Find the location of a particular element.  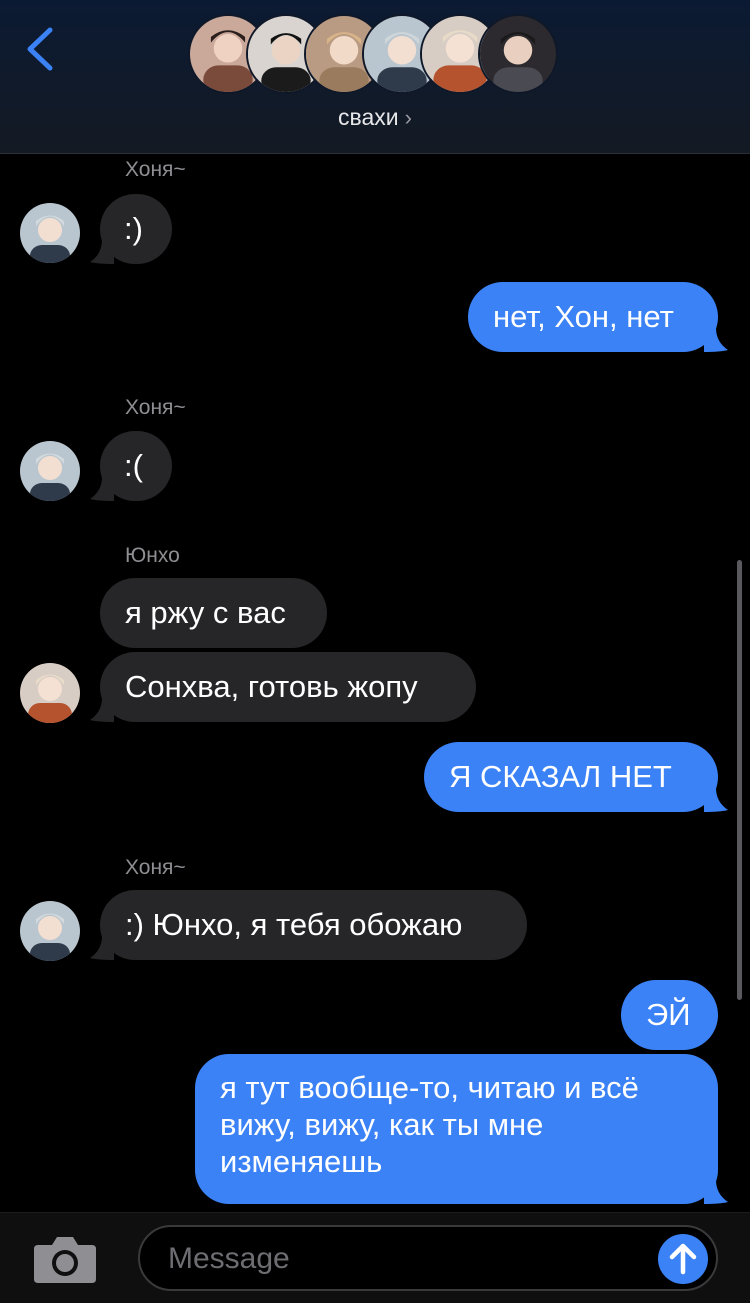

message-line: изменяешь is located at coordinates (301, 1161).